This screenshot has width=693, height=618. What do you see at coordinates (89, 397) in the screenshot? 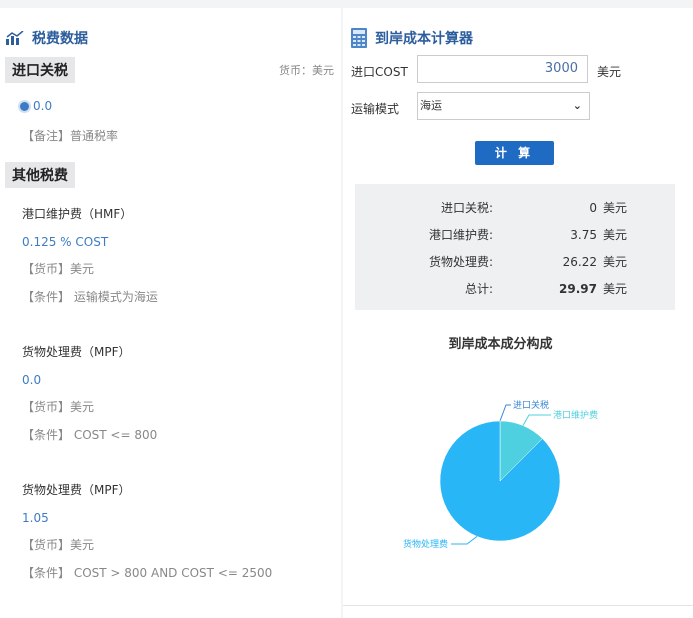
I see `fee-item: 货物处理费（MPF） 0.0 【货币】美元 【条件】 COST <= 800` at bounding box center [89, 397].